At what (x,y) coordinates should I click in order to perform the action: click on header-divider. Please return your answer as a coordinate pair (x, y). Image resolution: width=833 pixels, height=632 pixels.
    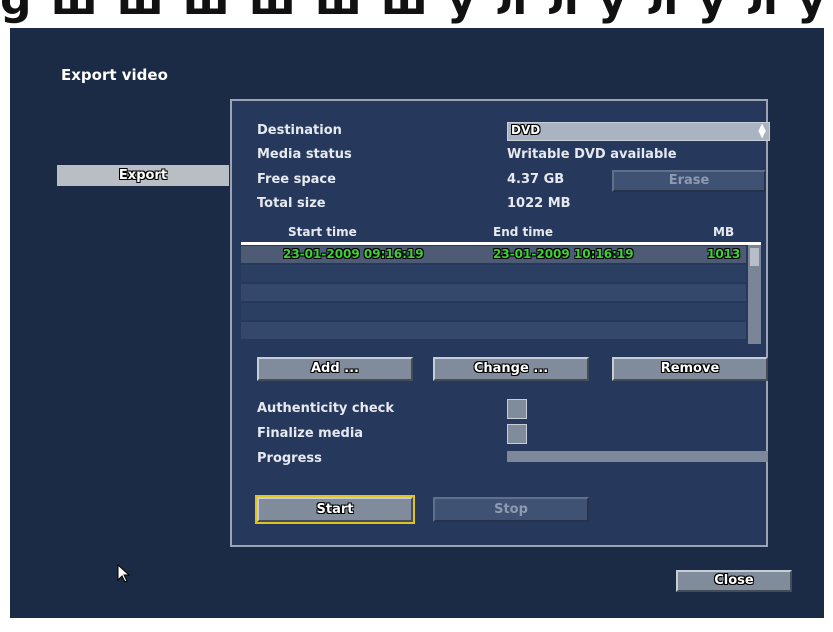
    Looking at the image, I should click on (501, 243).